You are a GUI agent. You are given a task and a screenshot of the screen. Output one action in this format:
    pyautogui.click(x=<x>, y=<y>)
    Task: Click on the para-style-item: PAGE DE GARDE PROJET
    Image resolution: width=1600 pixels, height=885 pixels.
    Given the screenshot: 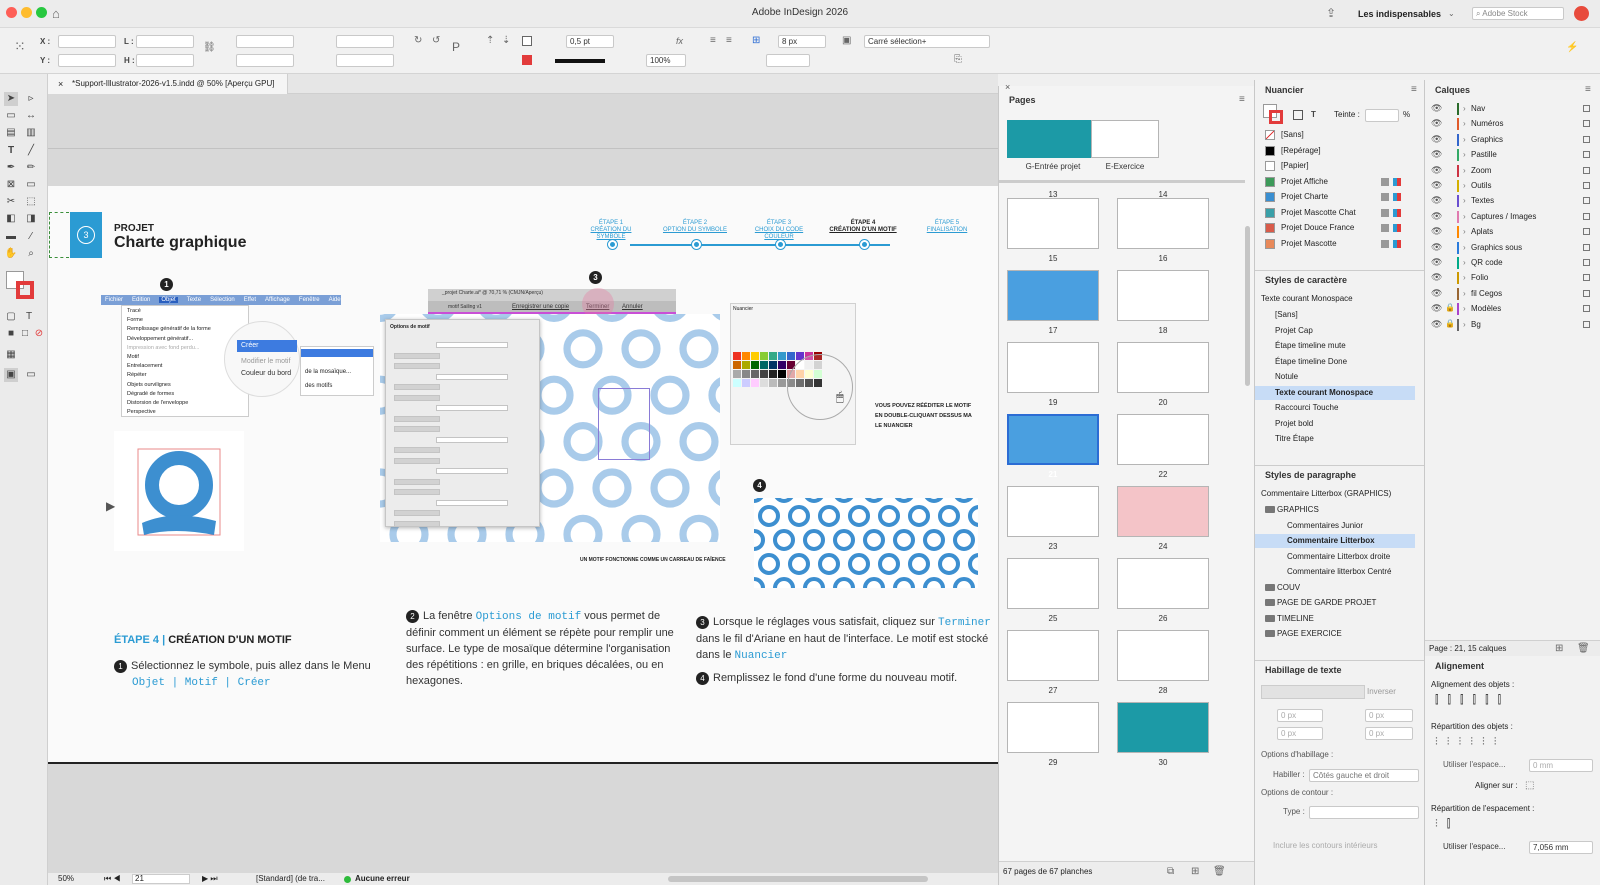 What is the action you would take?
    pyautogui.click(x=1335, y=603)
    